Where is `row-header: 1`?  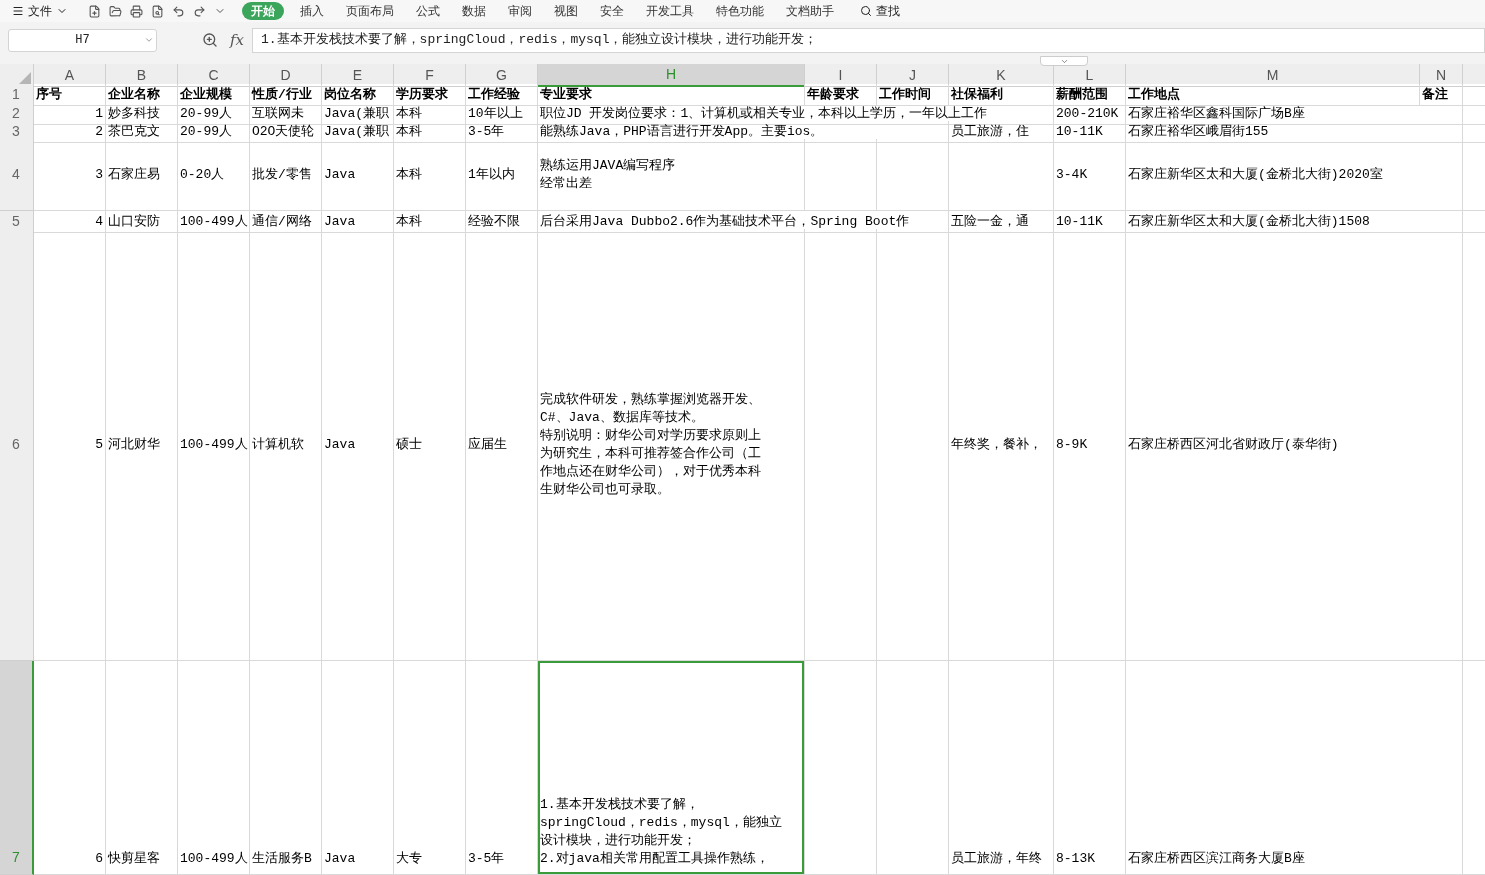 row-header: 1 is located at coordinates (17, 95).